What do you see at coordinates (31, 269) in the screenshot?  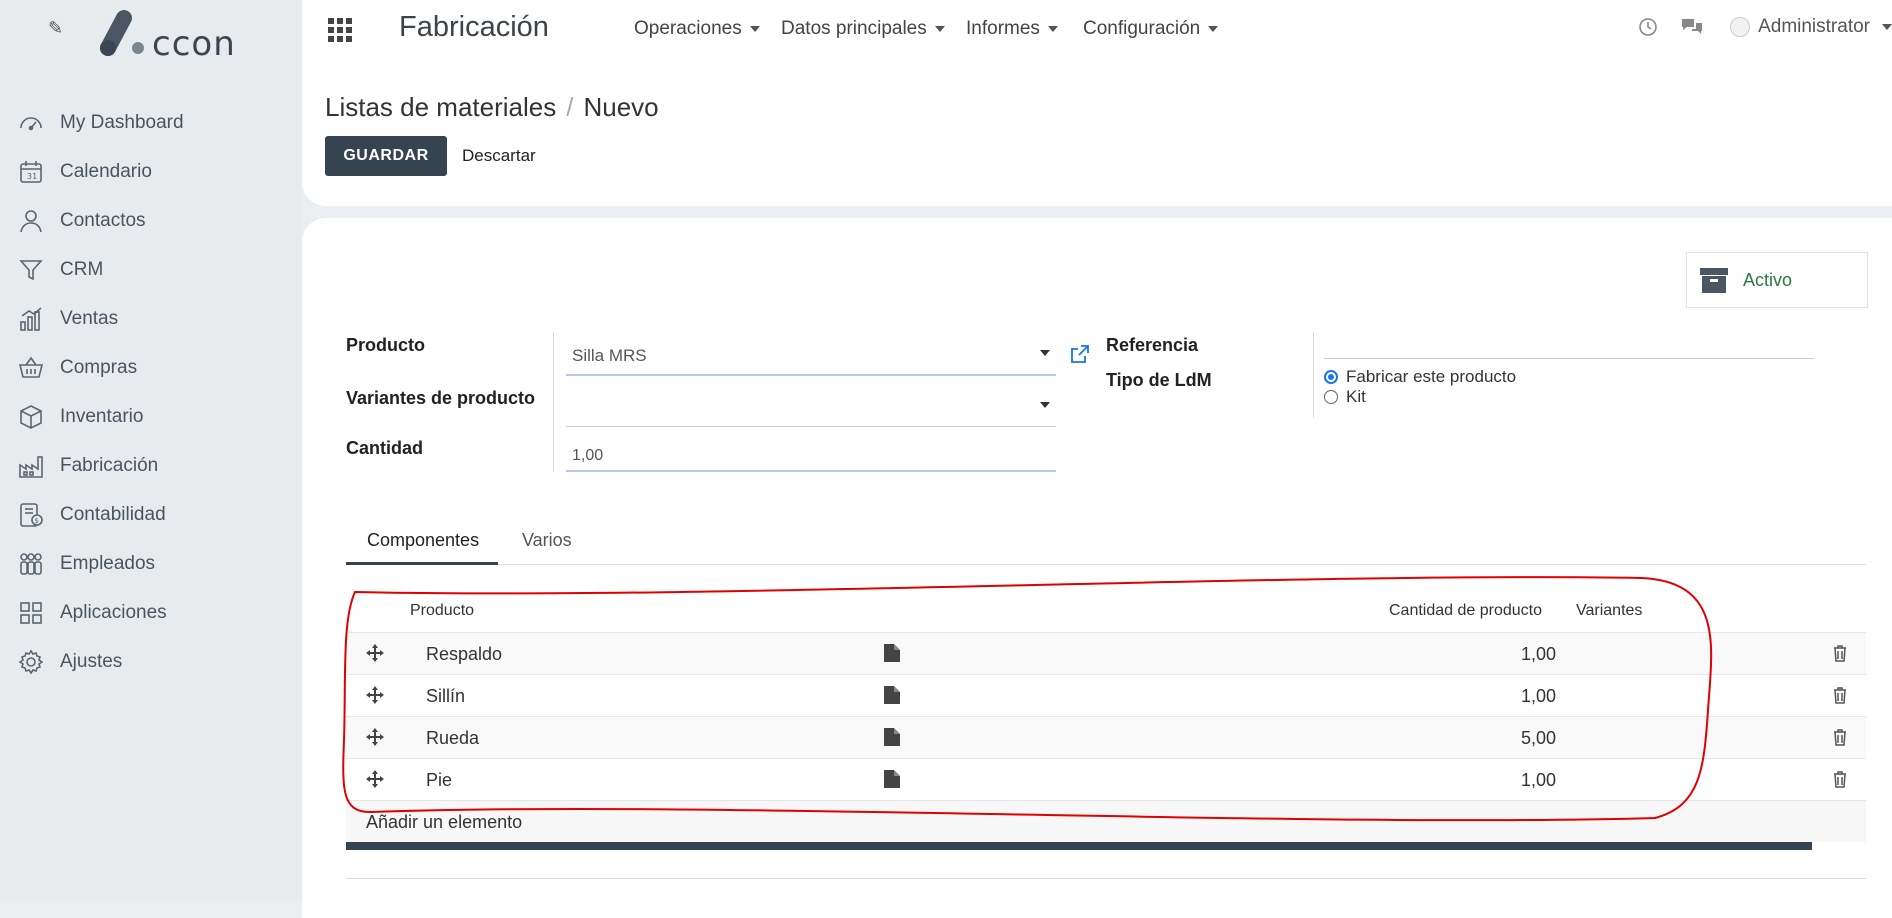 I see `filter-icon` at bounding box center [31, 269].